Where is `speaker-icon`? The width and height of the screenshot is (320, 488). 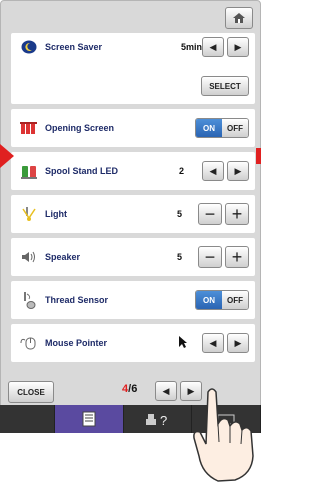 speaker-icon is located at coordinates (29, 257).